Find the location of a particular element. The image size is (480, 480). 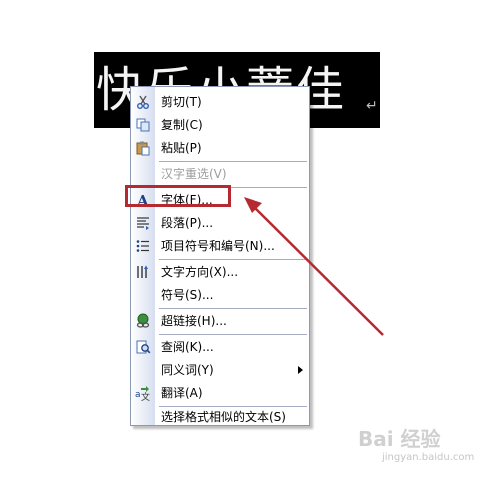

watermark: Bai 经验 is located at coordinates (399, 439).